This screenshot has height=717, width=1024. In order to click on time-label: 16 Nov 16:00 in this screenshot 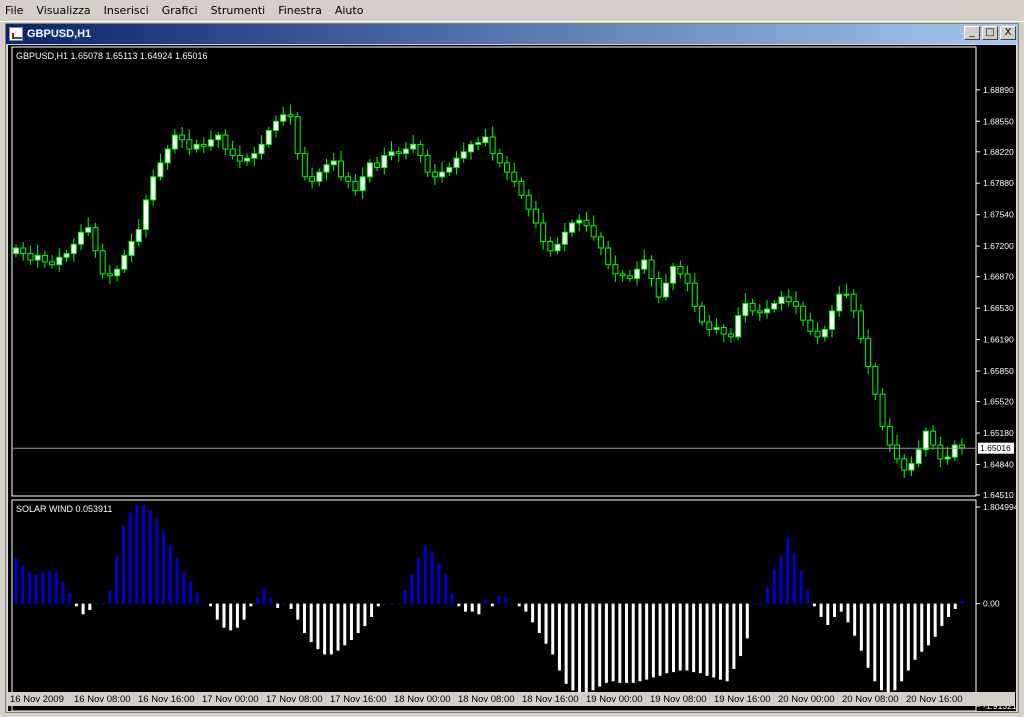, I will do `click(166, 699)`.